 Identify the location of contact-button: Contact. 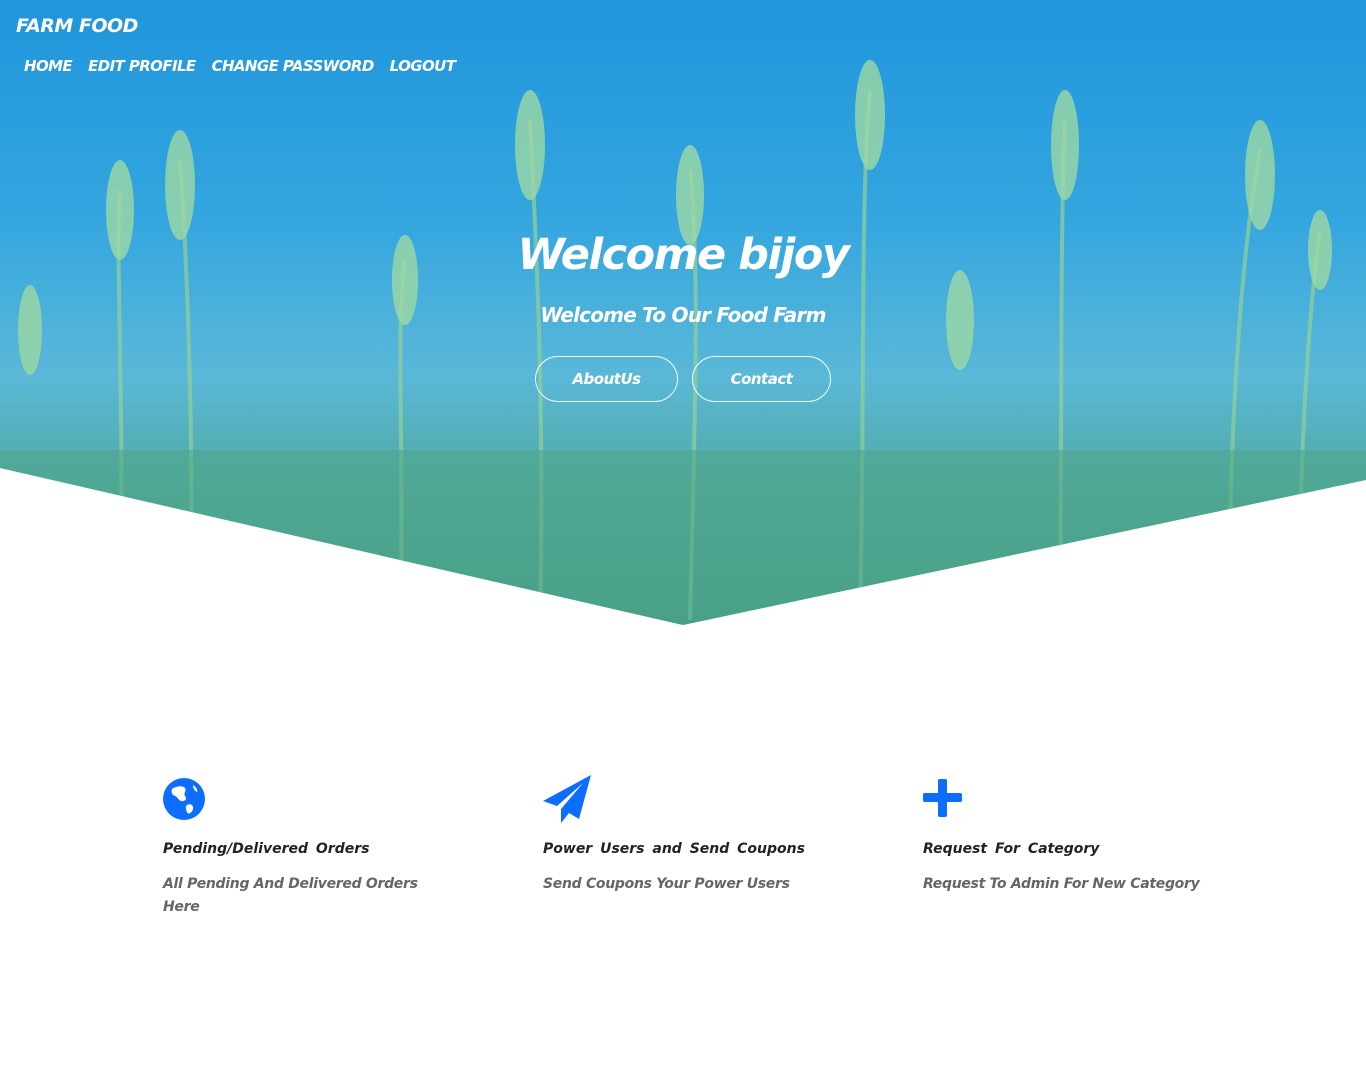
(761, 379).